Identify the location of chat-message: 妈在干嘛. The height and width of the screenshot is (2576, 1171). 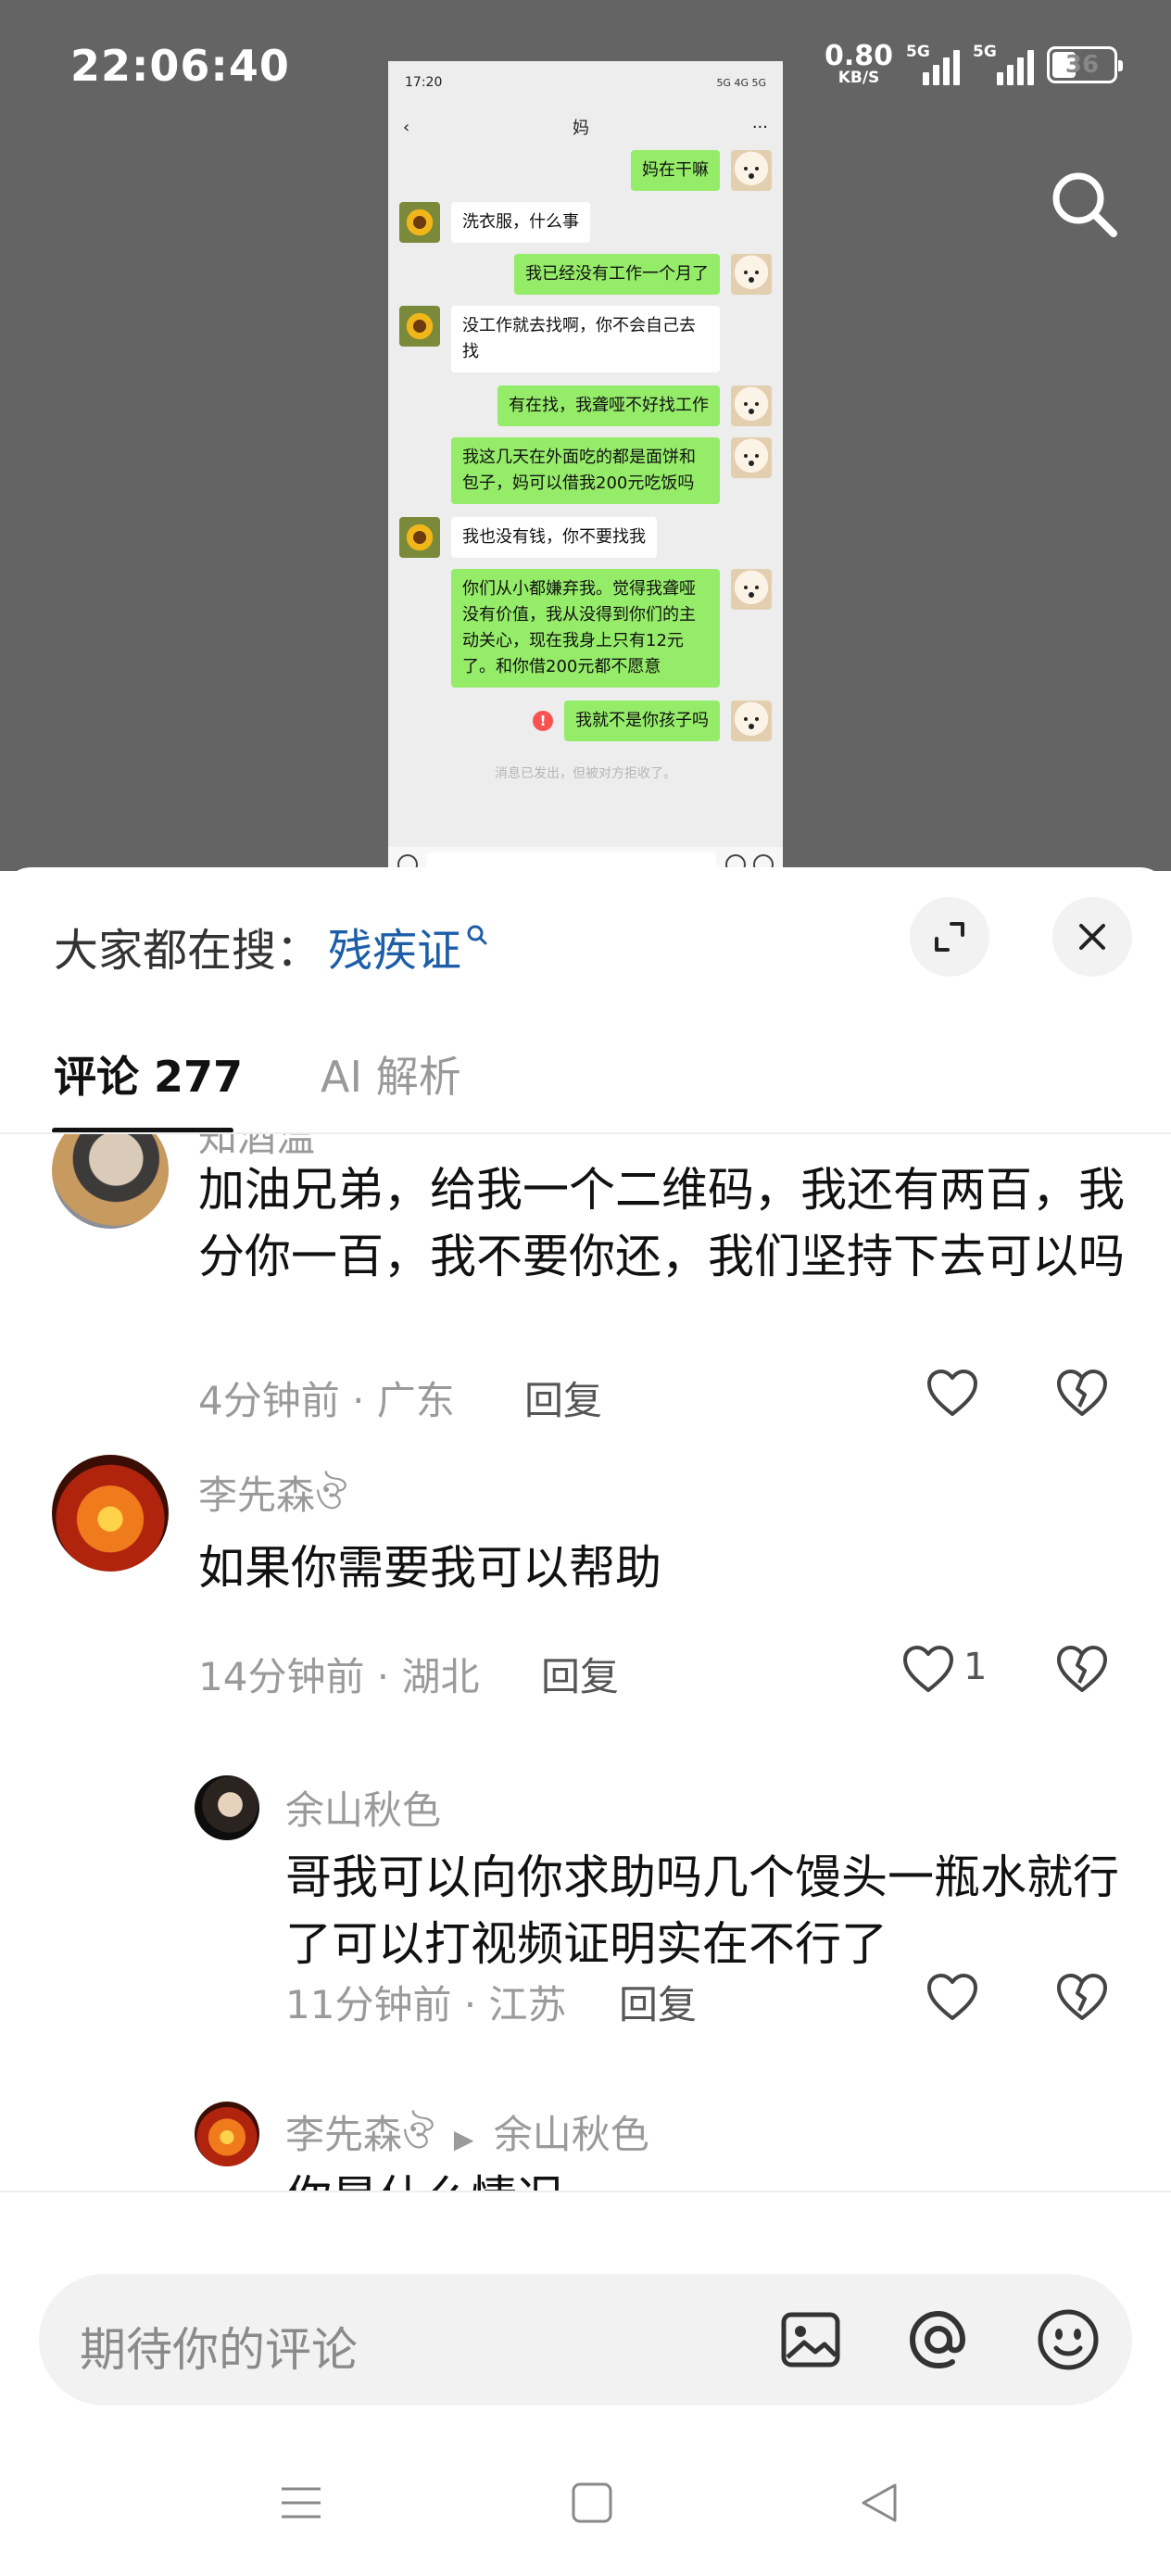
(702, 170).